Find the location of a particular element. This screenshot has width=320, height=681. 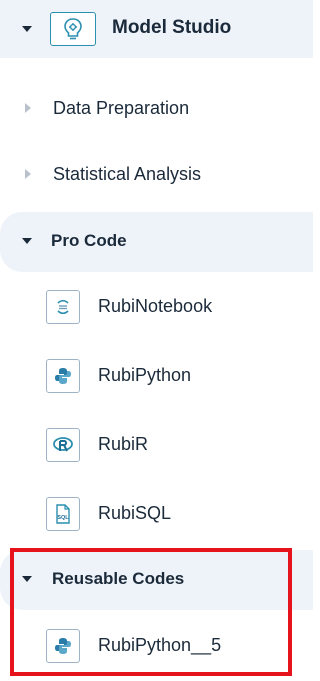

tree-item-rubinotebook: RubiNotebook is located at coordinates (156, 307).